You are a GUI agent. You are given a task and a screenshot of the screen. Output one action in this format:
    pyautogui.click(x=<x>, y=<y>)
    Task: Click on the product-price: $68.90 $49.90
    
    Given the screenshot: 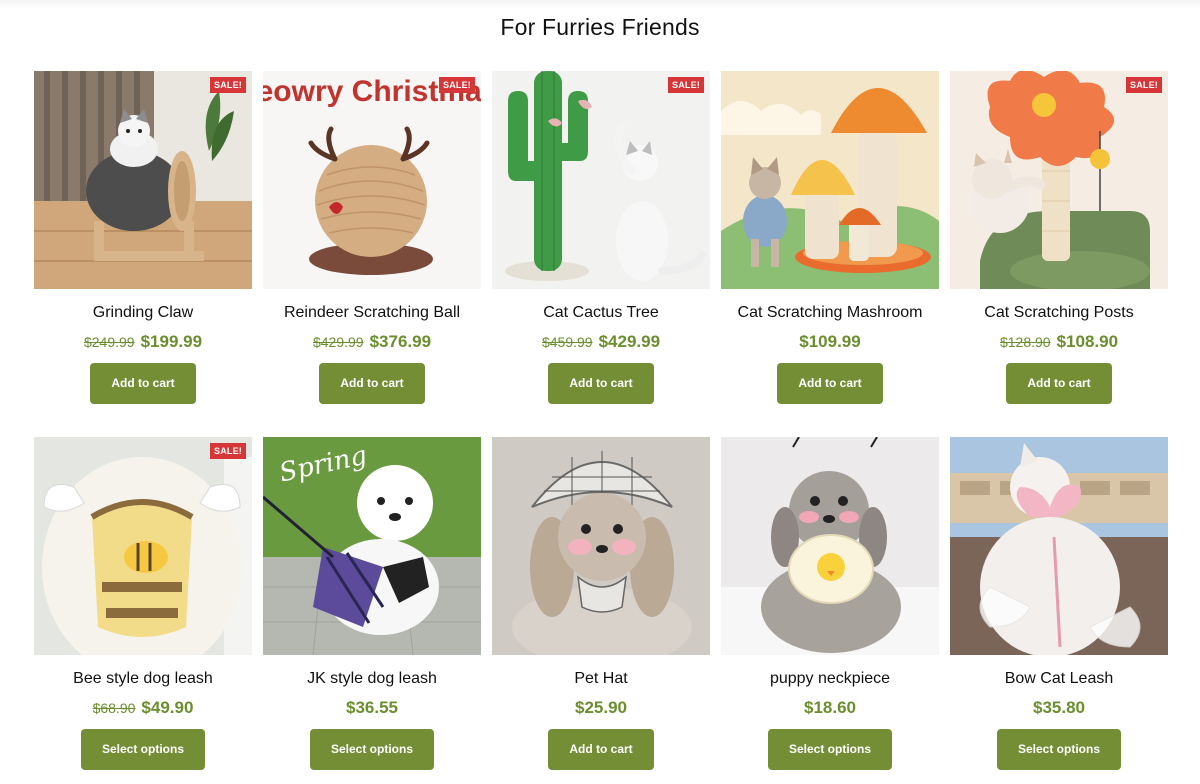 What is the action you would take?
    pyautogui.click(x=143, y=708)
    